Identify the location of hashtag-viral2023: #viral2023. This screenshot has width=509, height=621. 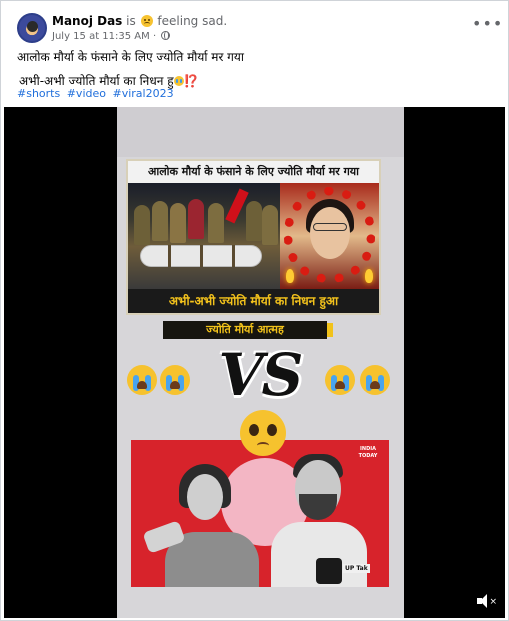
(142, 93).